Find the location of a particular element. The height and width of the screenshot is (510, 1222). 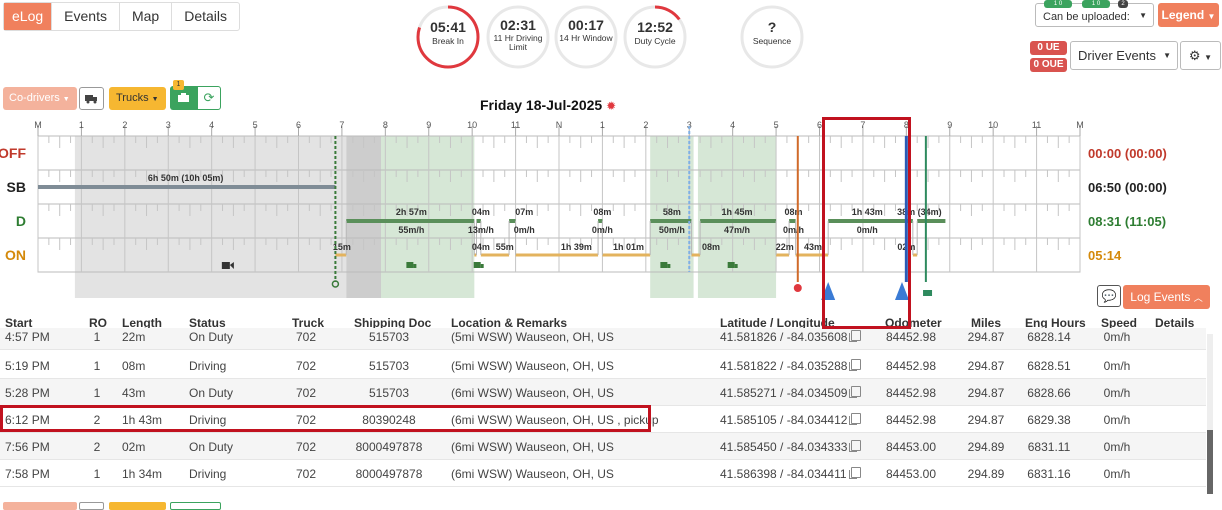

timer-label: Break In is located at coordinates (448, 41).